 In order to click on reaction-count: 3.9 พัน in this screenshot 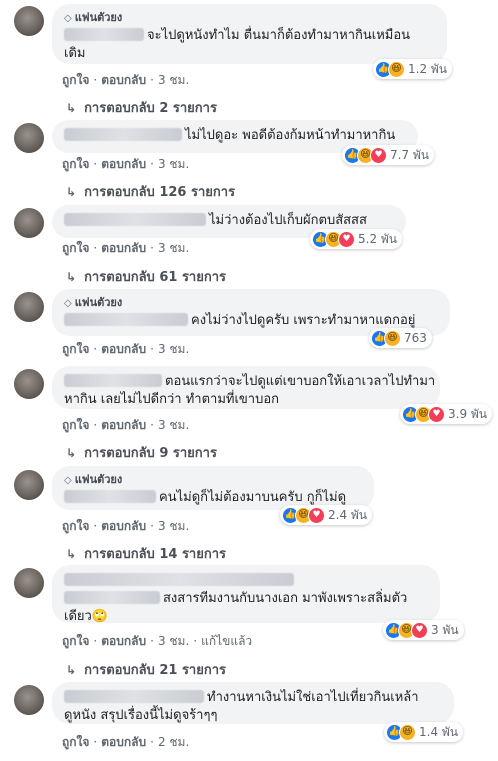, I will do `click(468, 413)`.